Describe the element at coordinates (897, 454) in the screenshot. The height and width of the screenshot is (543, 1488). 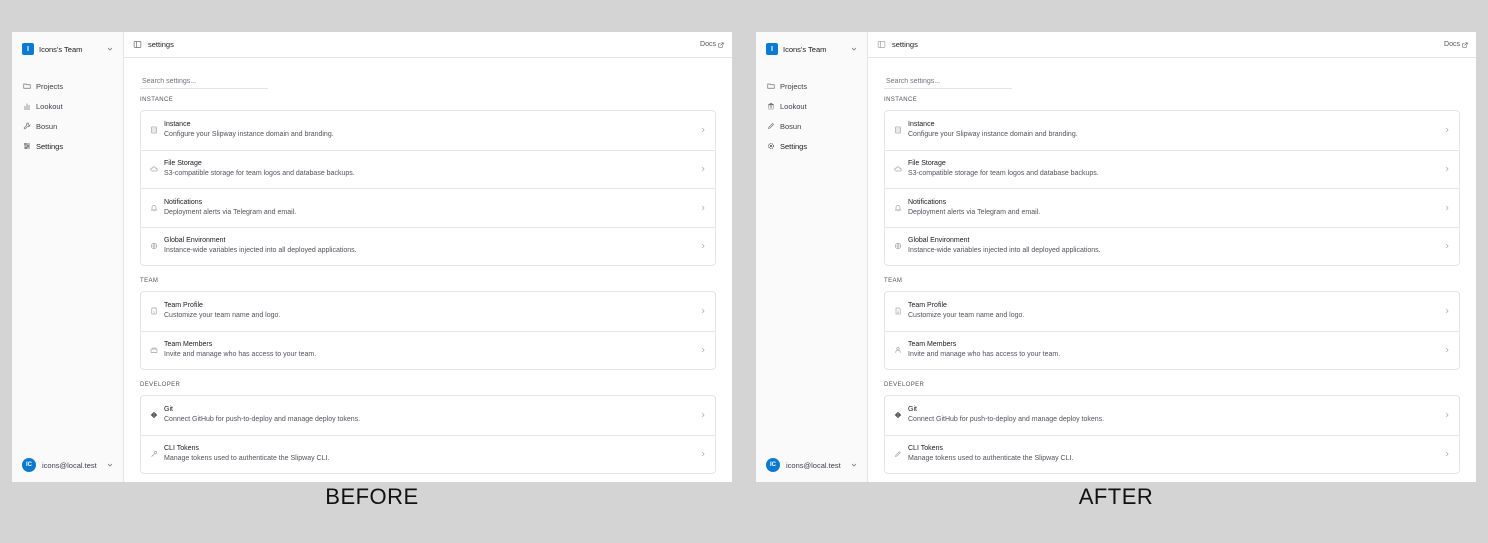
I see `pencil-icon` at that location.